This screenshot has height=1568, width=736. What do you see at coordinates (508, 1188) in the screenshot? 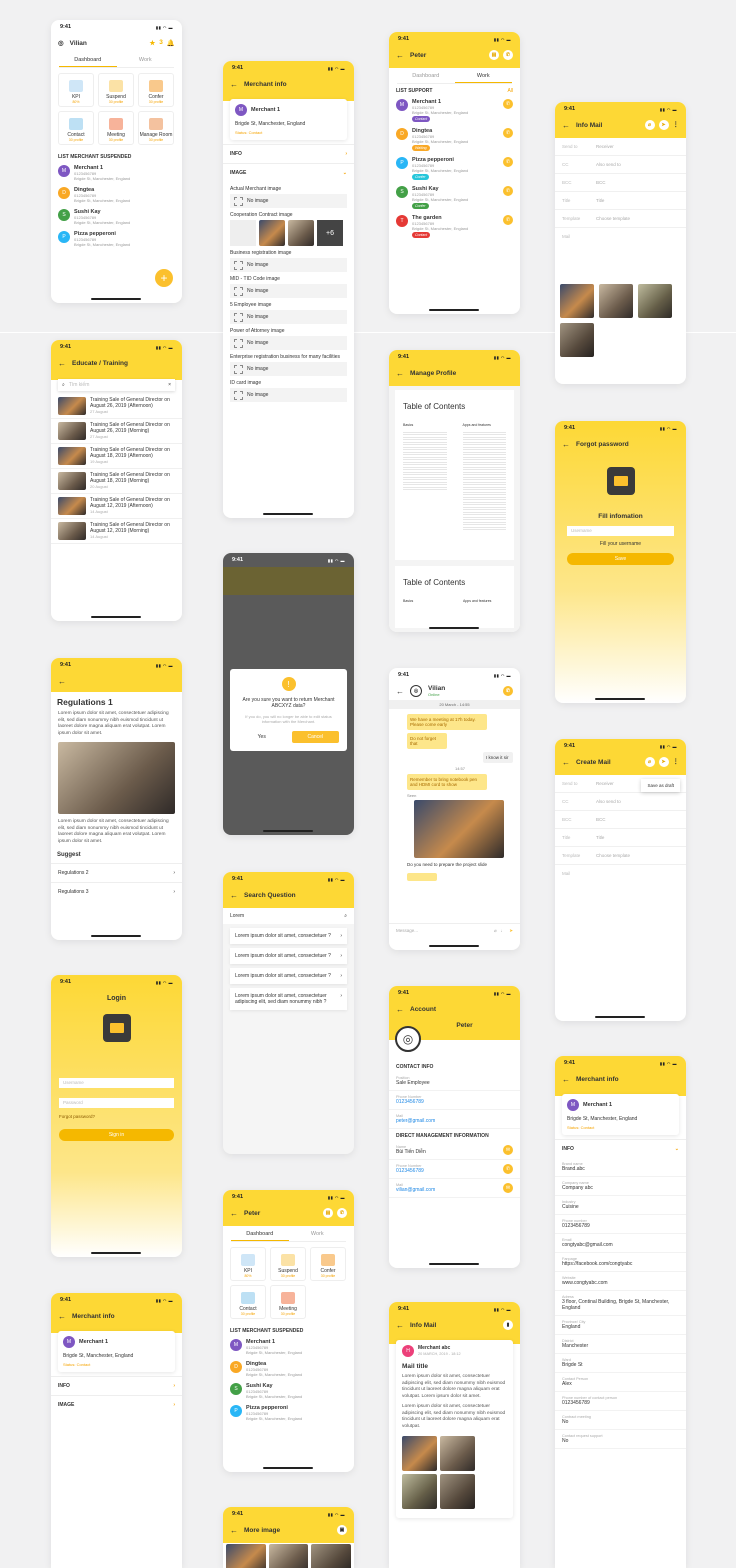
I see `mail-icon: ✉` at bounding box center [508, 1188].